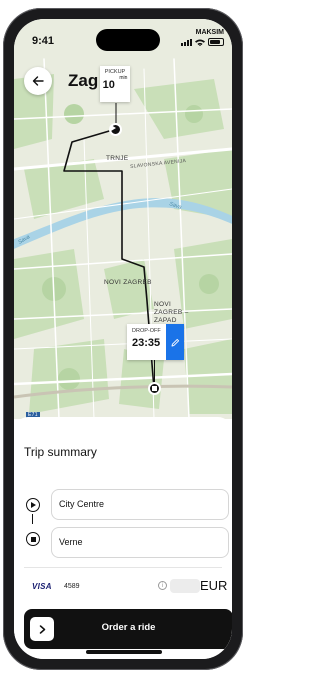  What do you see at coordinates (123, 78) in the screenshot?
I see `pickup-eta-unit: min` at bounding box center [123, 78].